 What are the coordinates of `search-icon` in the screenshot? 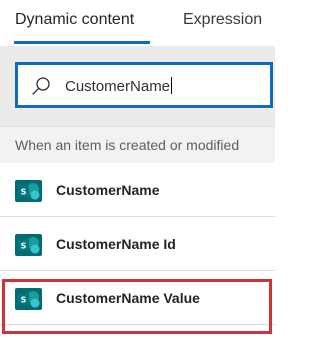 It's located at (41, 86).